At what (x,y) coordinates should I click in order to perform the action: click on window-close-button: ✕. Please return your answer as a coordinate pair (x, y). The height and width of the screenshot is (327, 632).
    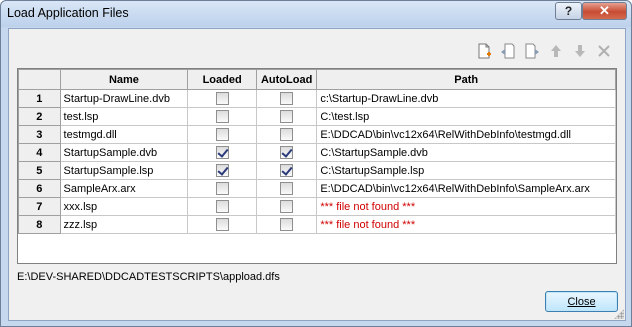
    Looking at the image, I should click on (604, 11).